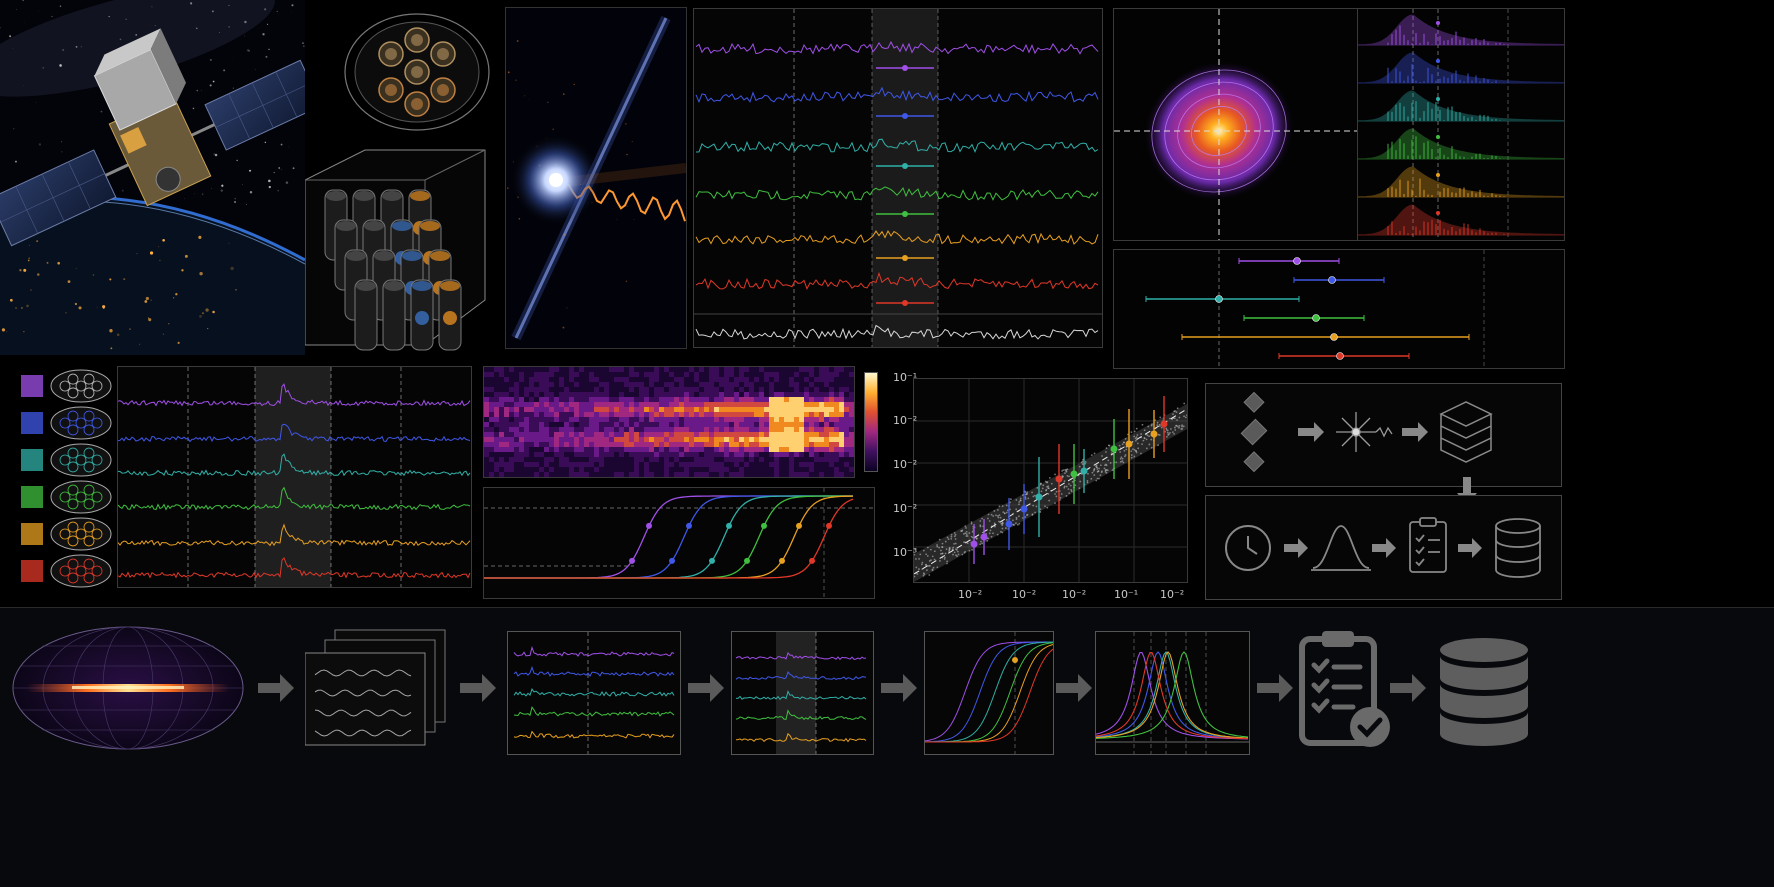 The image size is (1774, 887). Describe the element at coordinates (1461, 124) in the screenshot. I see `stacked-distributions-panel` at that location.